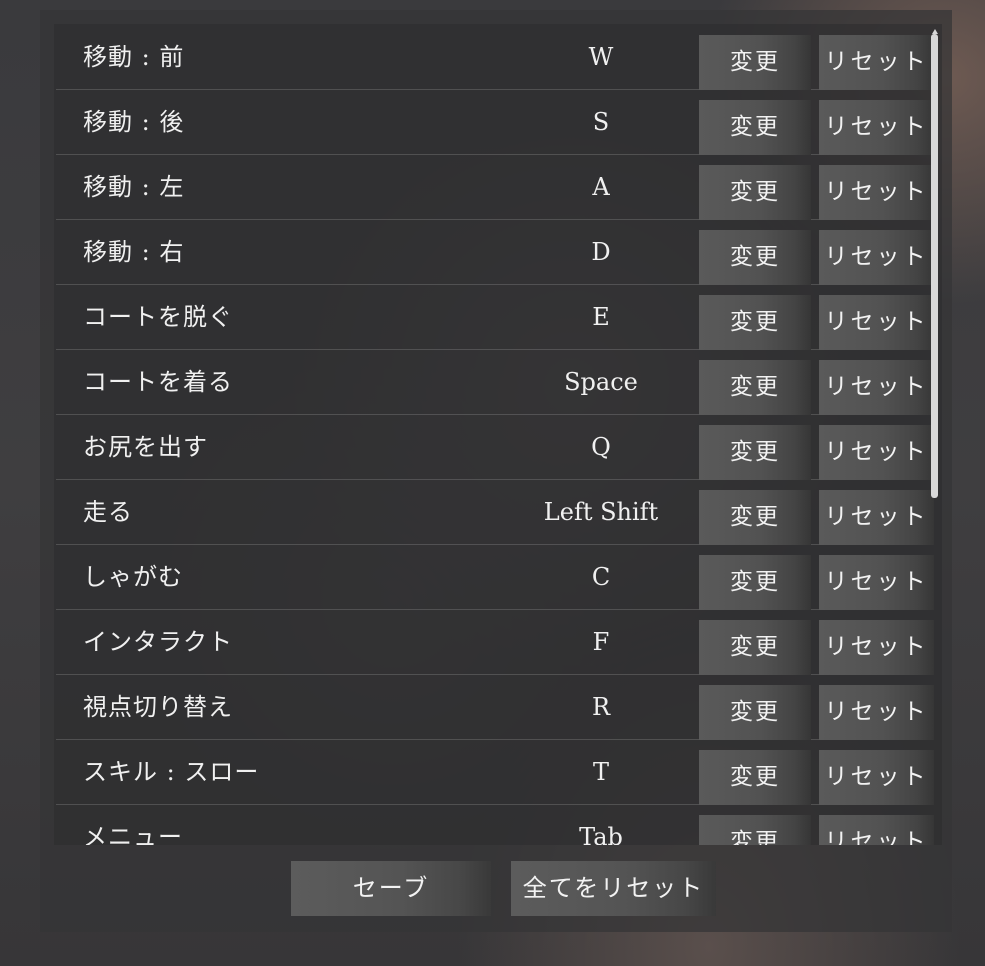  I want to click on action-label: コートを着る, so click(158, 382).